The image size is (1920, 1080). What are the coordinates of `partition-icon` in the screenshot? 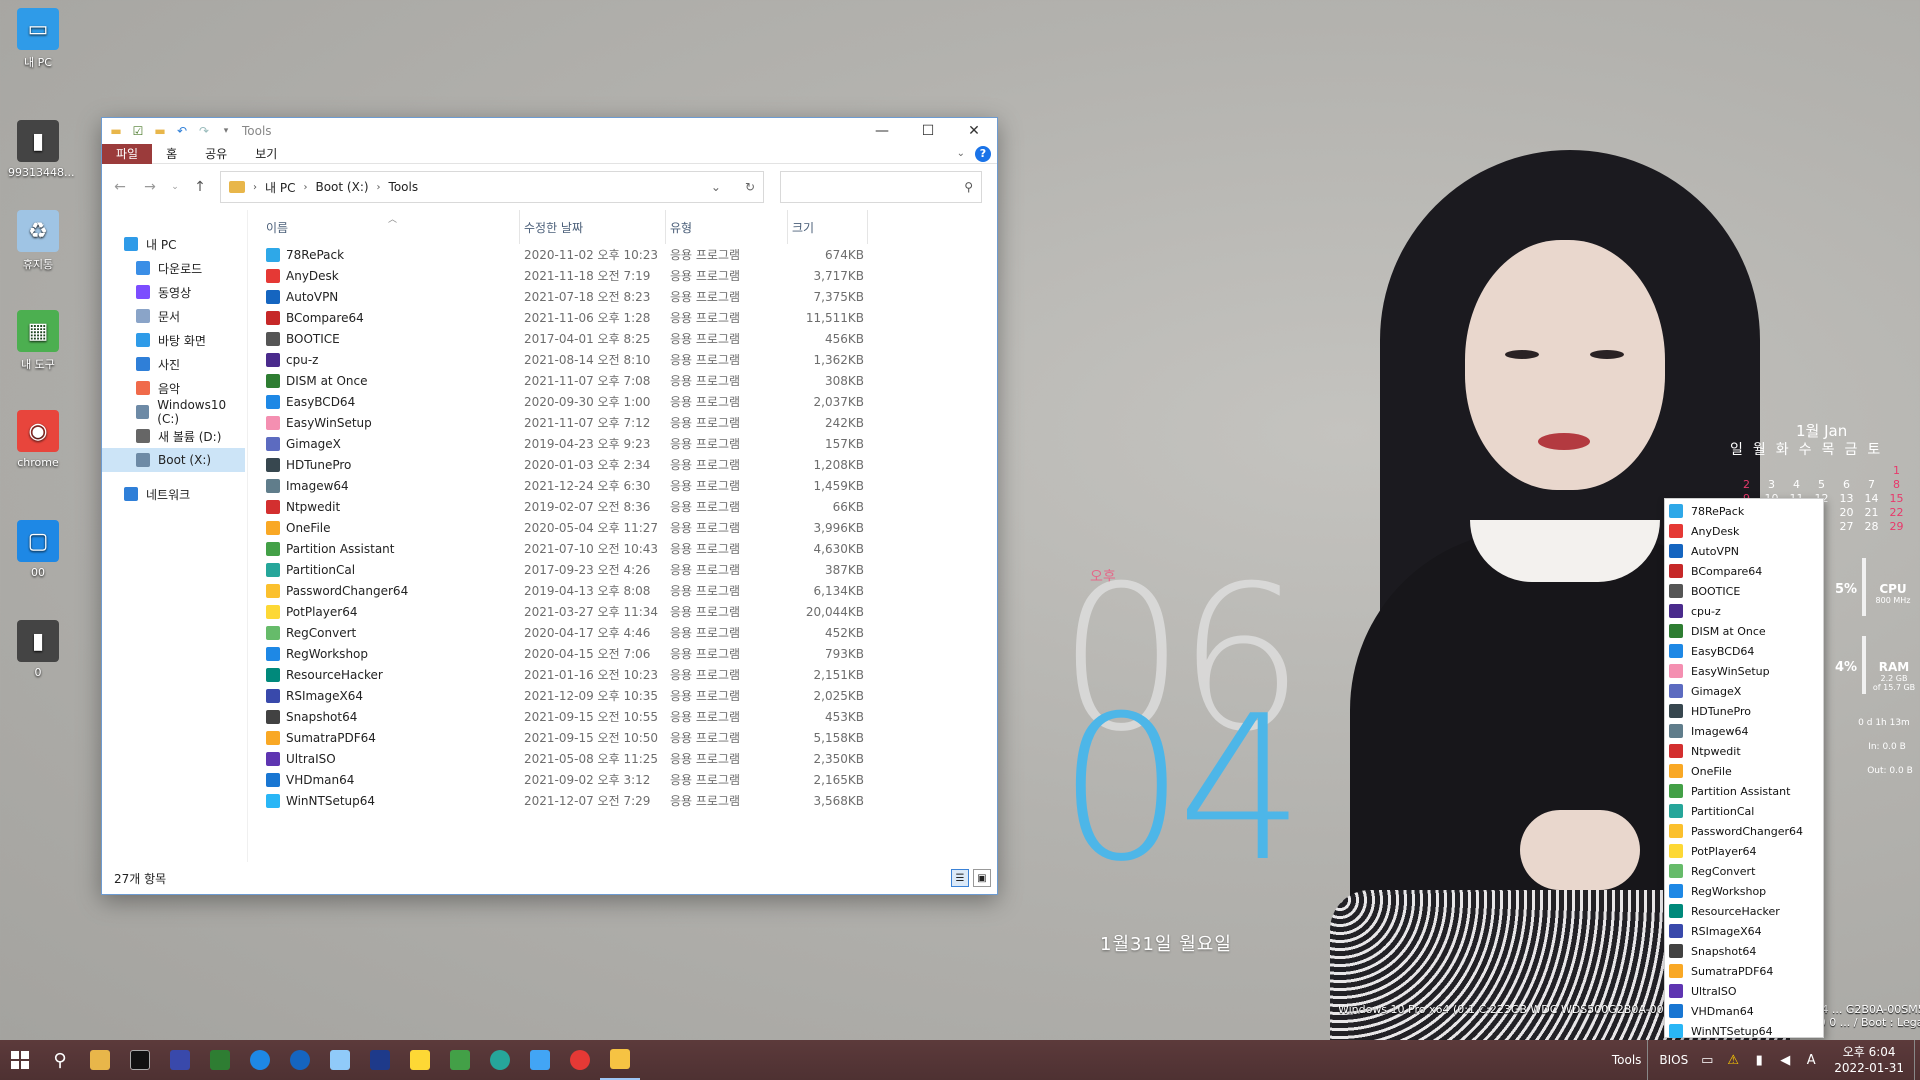 It's located at (500, 1060).